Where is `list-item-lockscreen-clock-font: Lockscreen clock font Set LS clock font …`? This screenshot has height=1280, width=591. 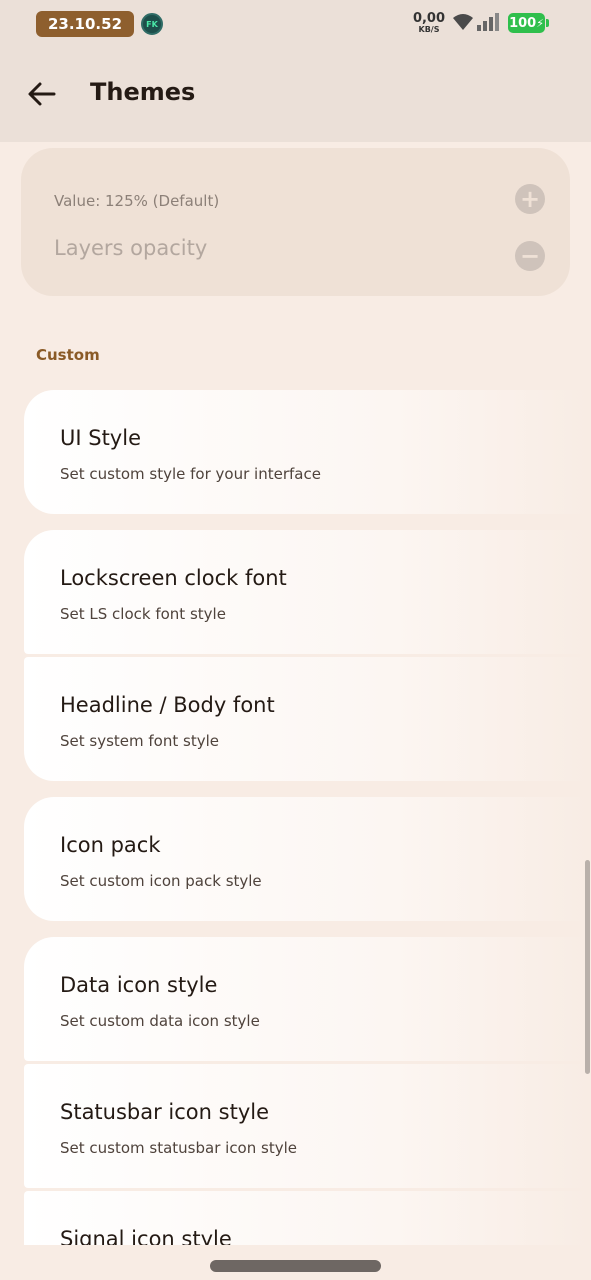
list-item-lockscreen-clock-font: Lockscreen clock font Set LS clock font … is located at coordinates (307, 592).